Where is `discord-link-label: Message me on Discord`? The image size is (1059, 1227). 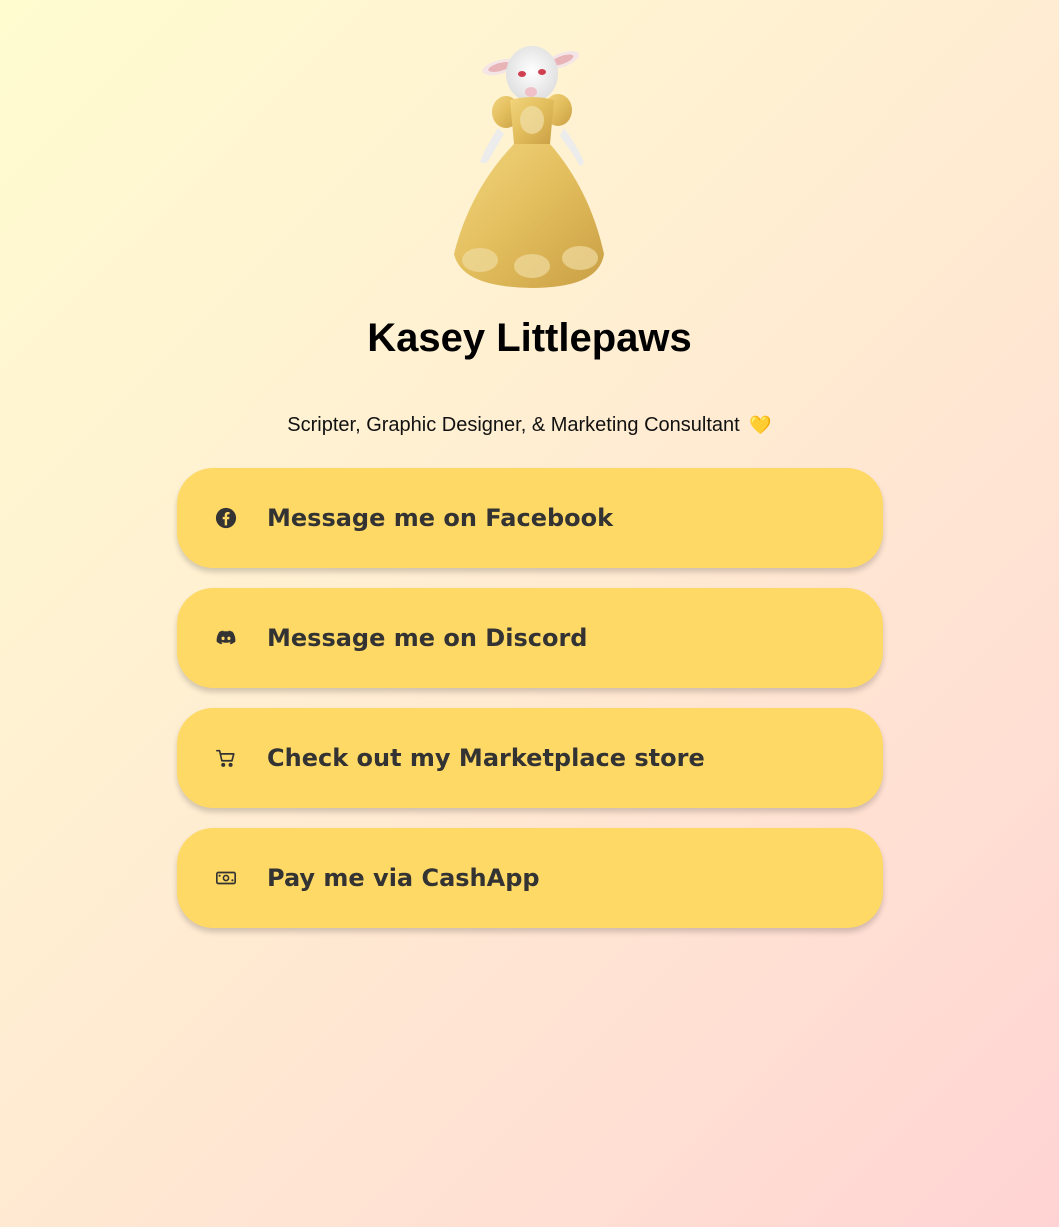 discord-link-label: Message me on Discord is located at coordinates (427, 638).